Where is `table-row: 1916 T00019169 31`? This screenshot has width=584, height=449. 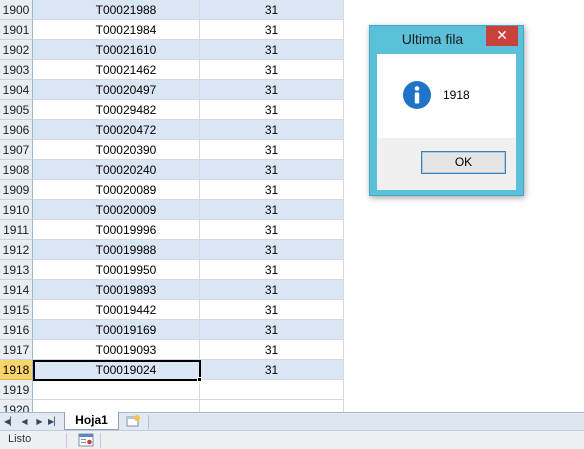
table-row: 1916 T00019169 31 is located at coordinates (172, 330).